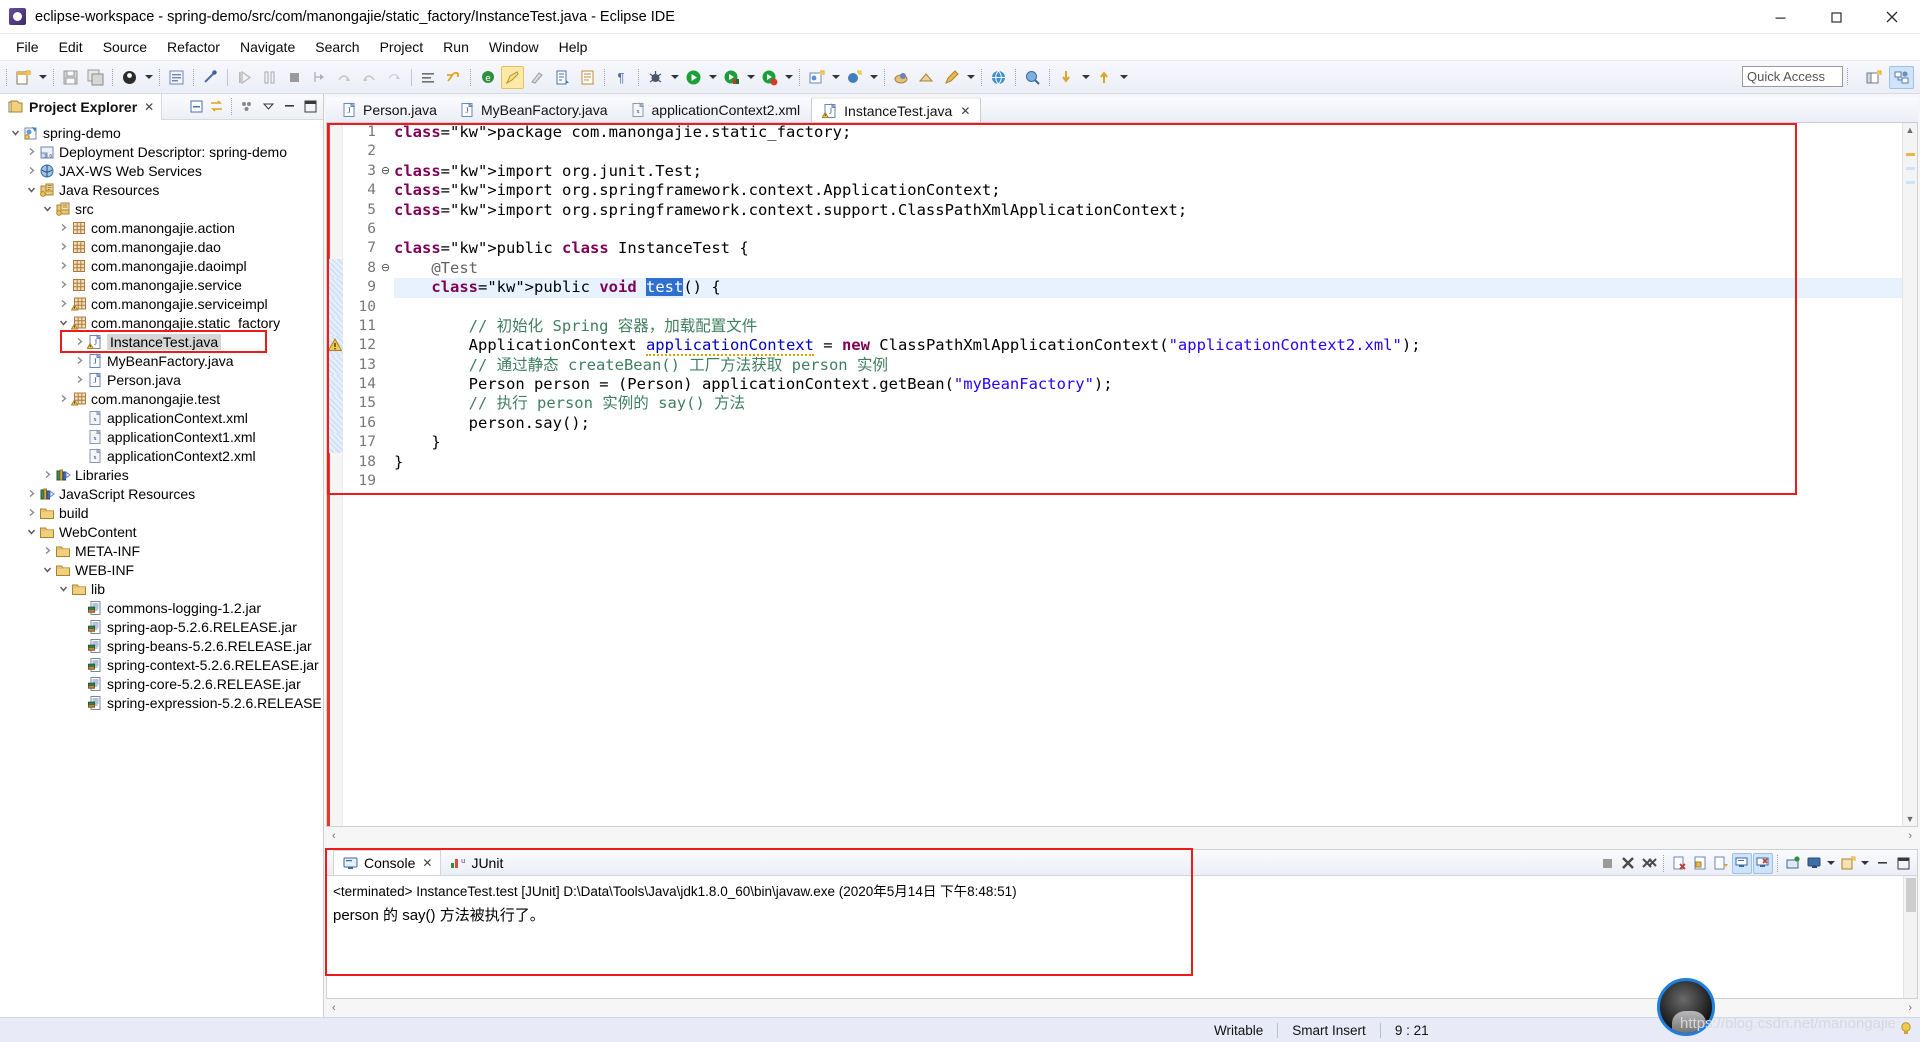 This screenshot has width=1920, height=1042. I want to click on show-whitespace-icon: ¶, so click(621, 77).